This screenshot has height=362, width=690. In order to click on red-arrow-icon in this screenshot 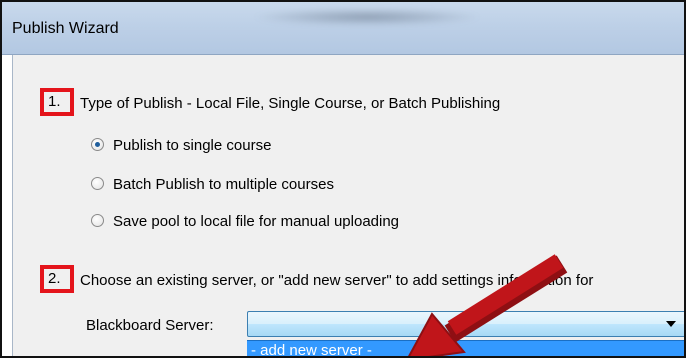, I will do `click(488, 305)`.